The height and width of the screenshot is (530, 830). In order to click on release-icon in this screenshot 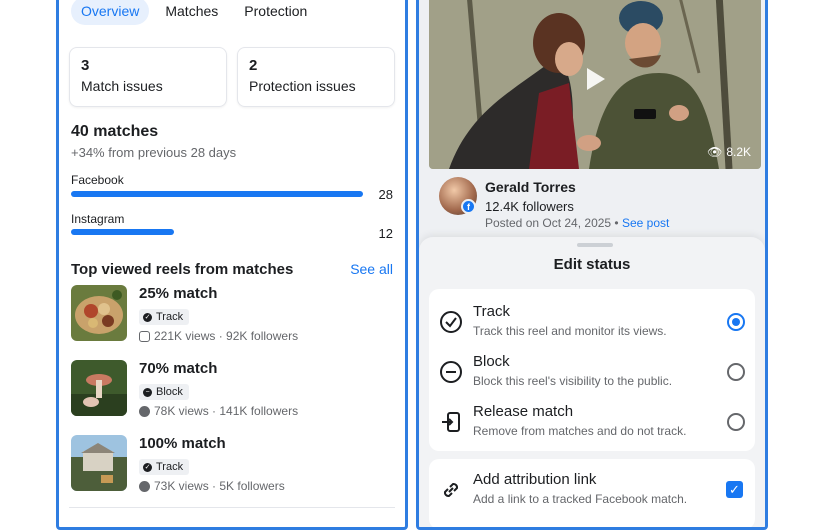, I will do `click(451, 422)`.